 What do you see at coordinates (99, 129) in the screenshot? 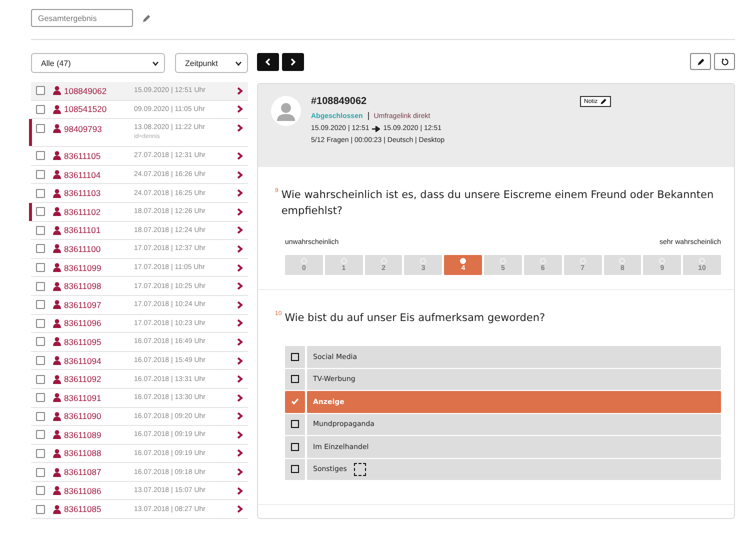
I see `response-id: 98409793` at bounding box center [99, 129].